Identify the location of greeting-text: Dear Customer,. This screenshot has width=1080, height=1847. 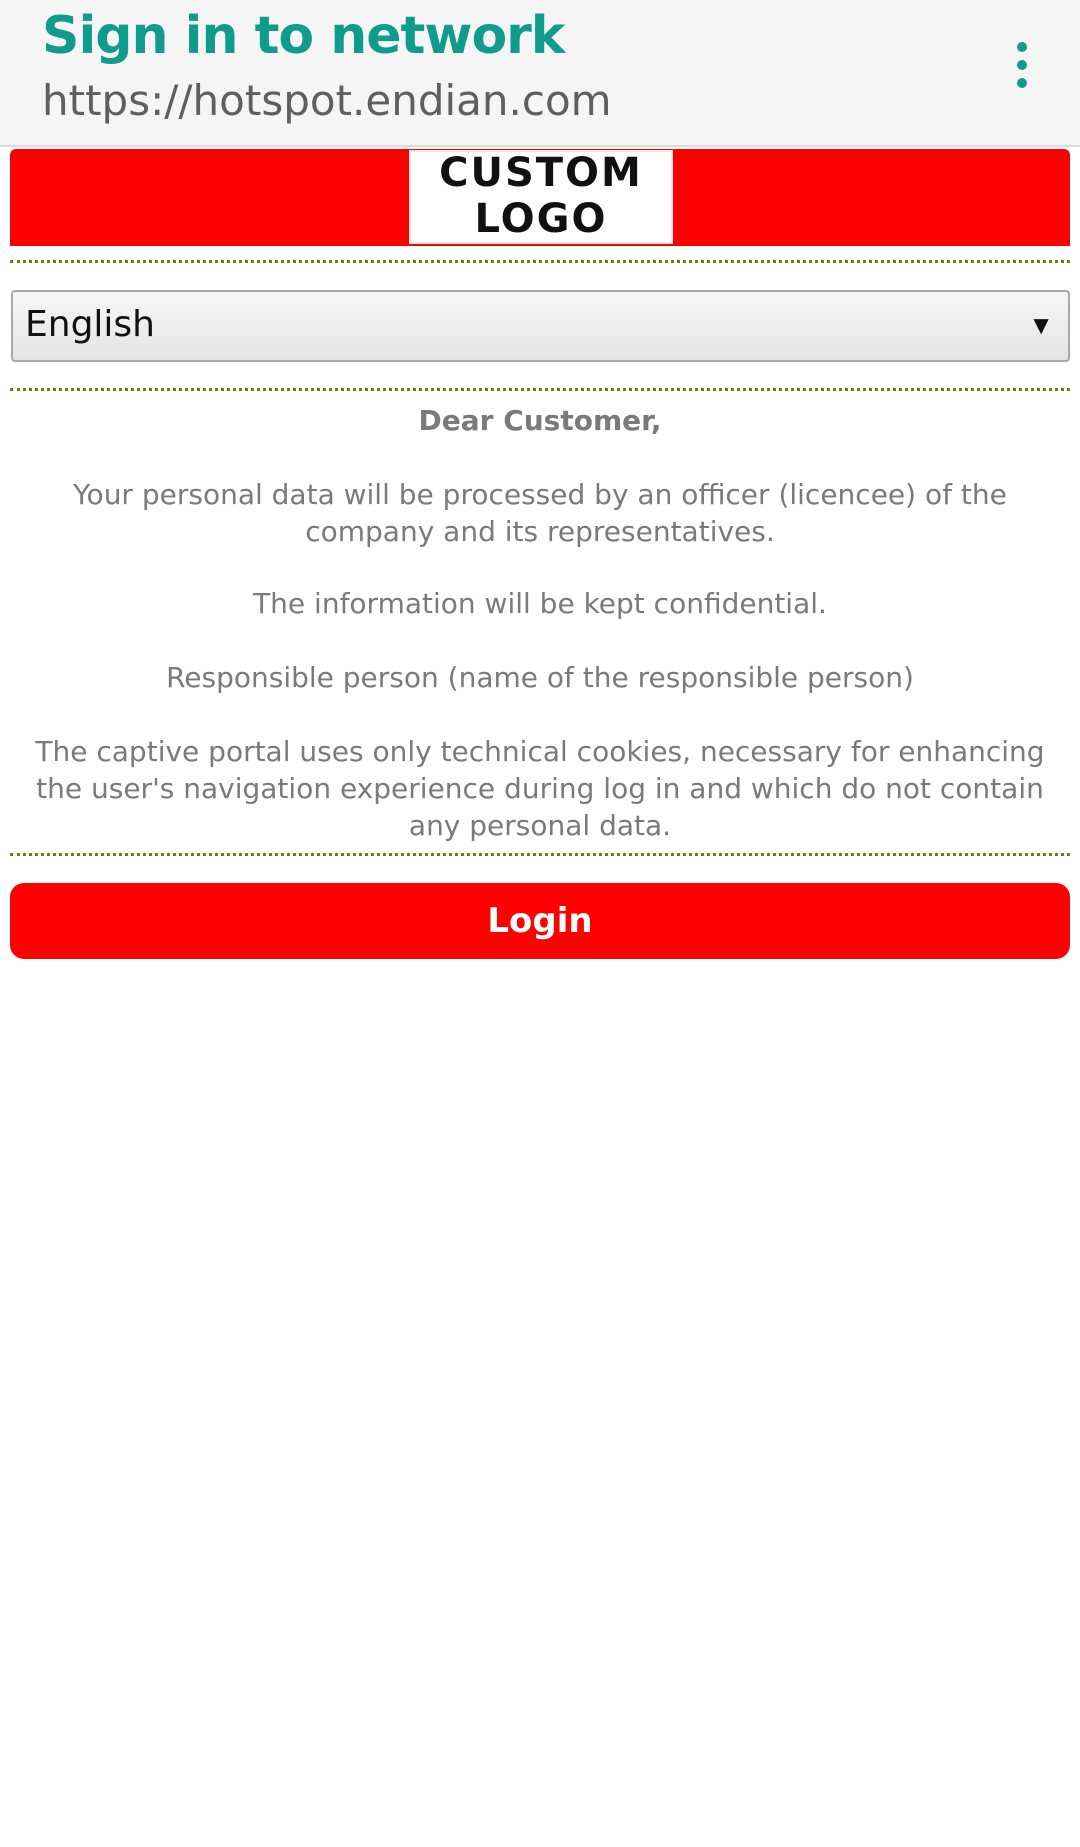
(540, 420).